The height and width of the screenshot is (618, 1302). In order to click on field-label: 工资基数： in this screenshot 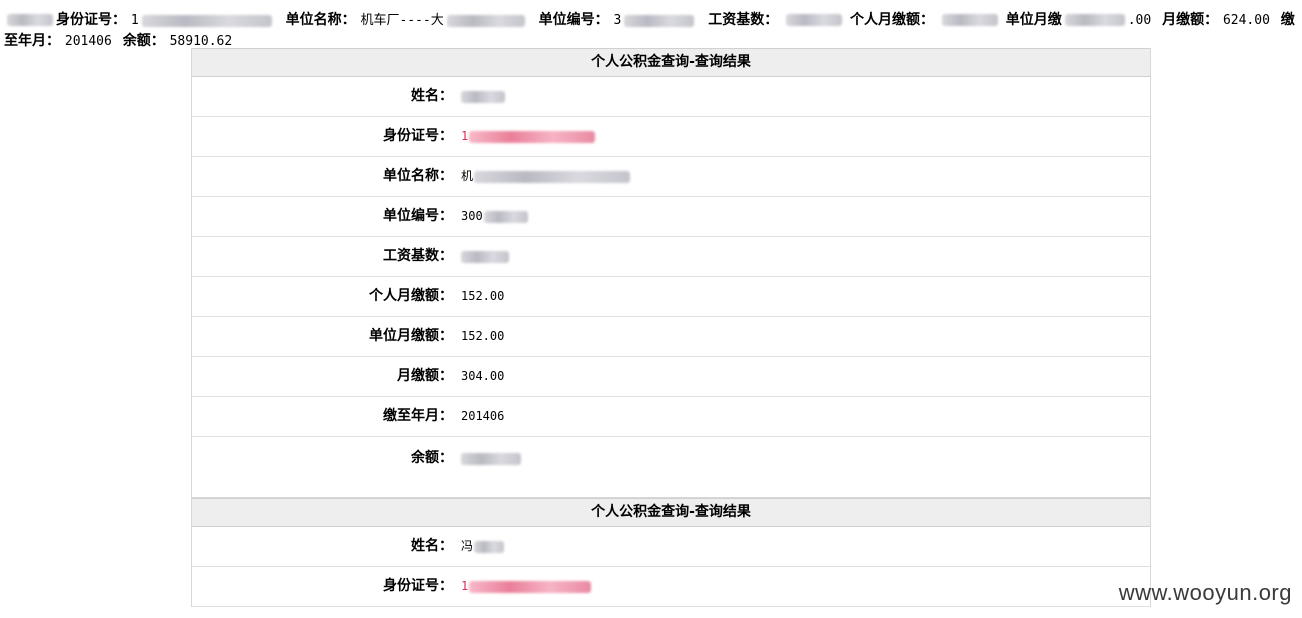, I will do `click(418, 256)`.